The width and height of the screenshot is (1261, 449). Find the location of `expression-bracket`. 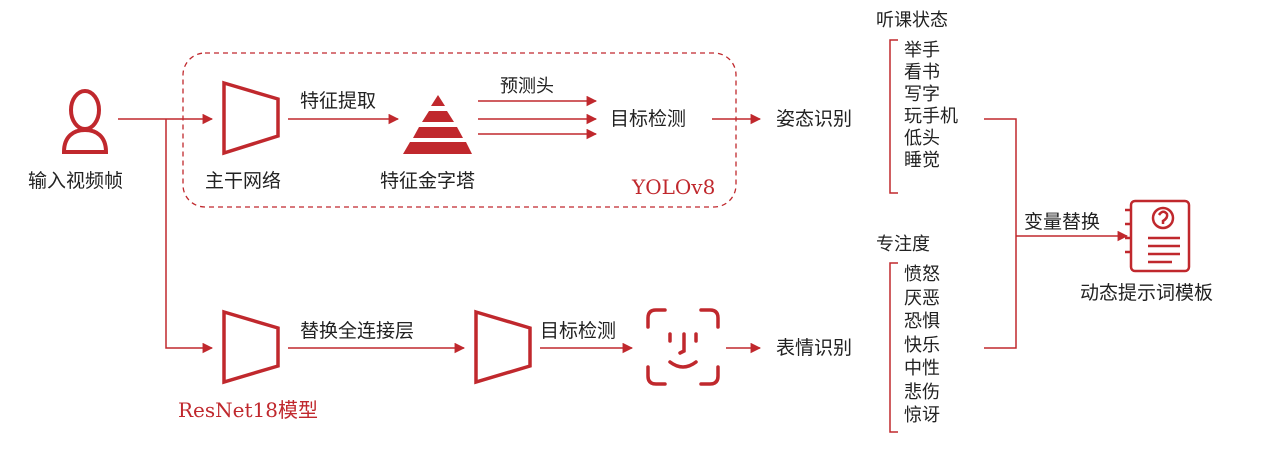

expression-bracket is located at coordinates (893, 347).